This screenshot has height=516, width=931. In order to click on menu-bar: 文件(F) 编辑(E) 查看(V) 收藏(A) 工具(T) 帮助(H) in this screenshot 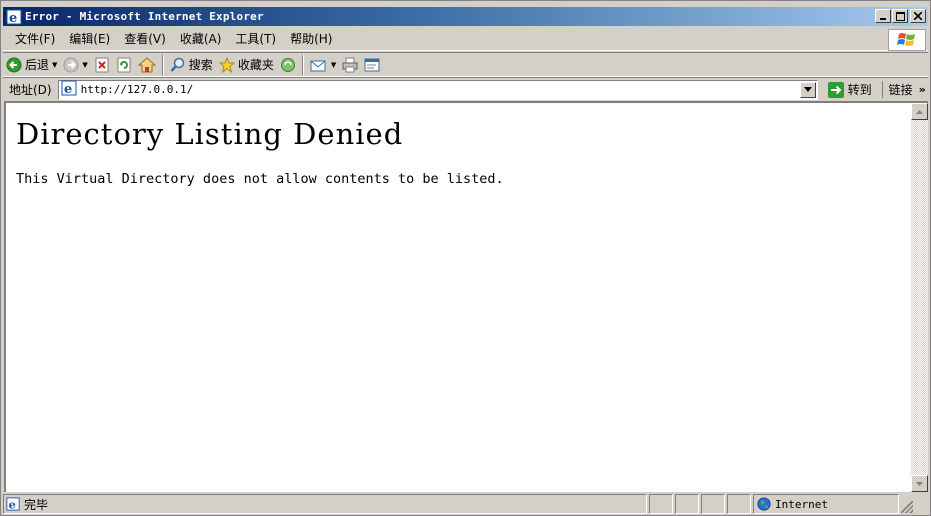, I will do `click(465, 39)`.